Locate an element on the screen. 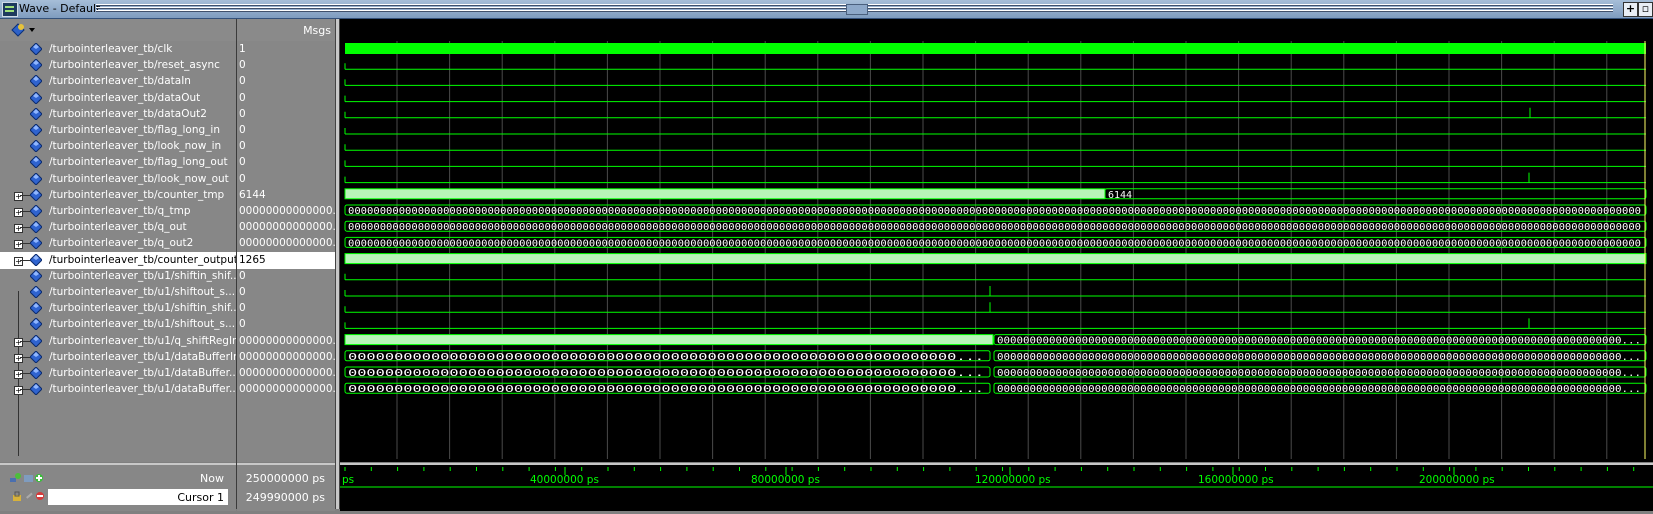 Image resolution: width=1653 pixels, height=514 pixels. msgs-label: Msgs is located at coordinates (317, 30).